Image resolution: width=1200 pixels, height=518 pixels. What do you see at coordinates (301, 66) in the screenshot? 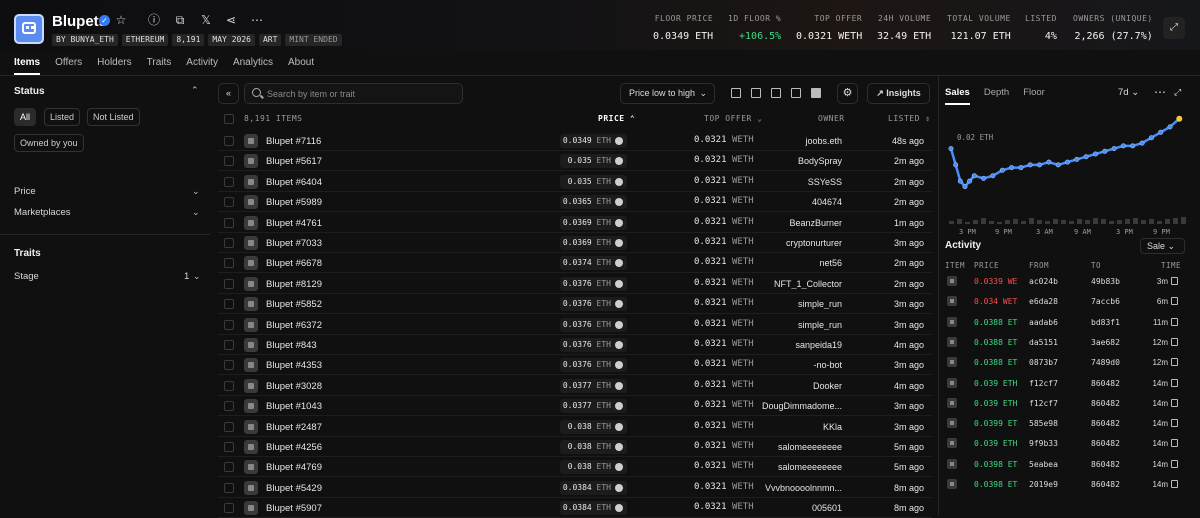
I see `tab-about: About` at bounding box center [301, 66].